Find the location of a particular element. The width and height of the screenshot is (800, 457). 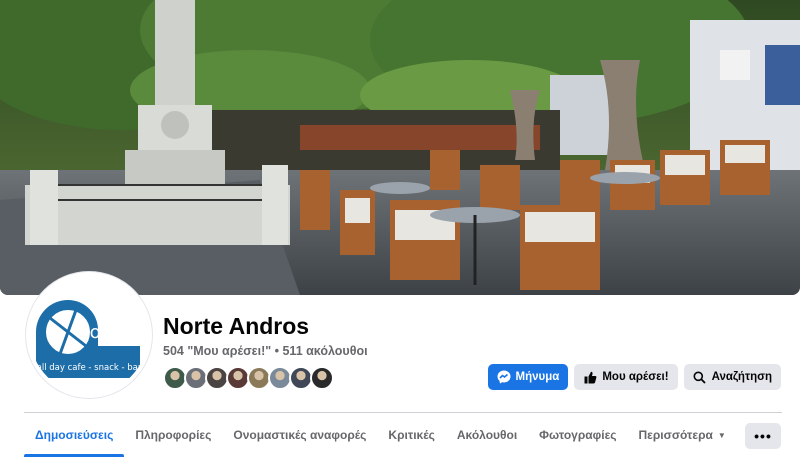

message-button: Μήνυμα is located at coordinates (528, 377).